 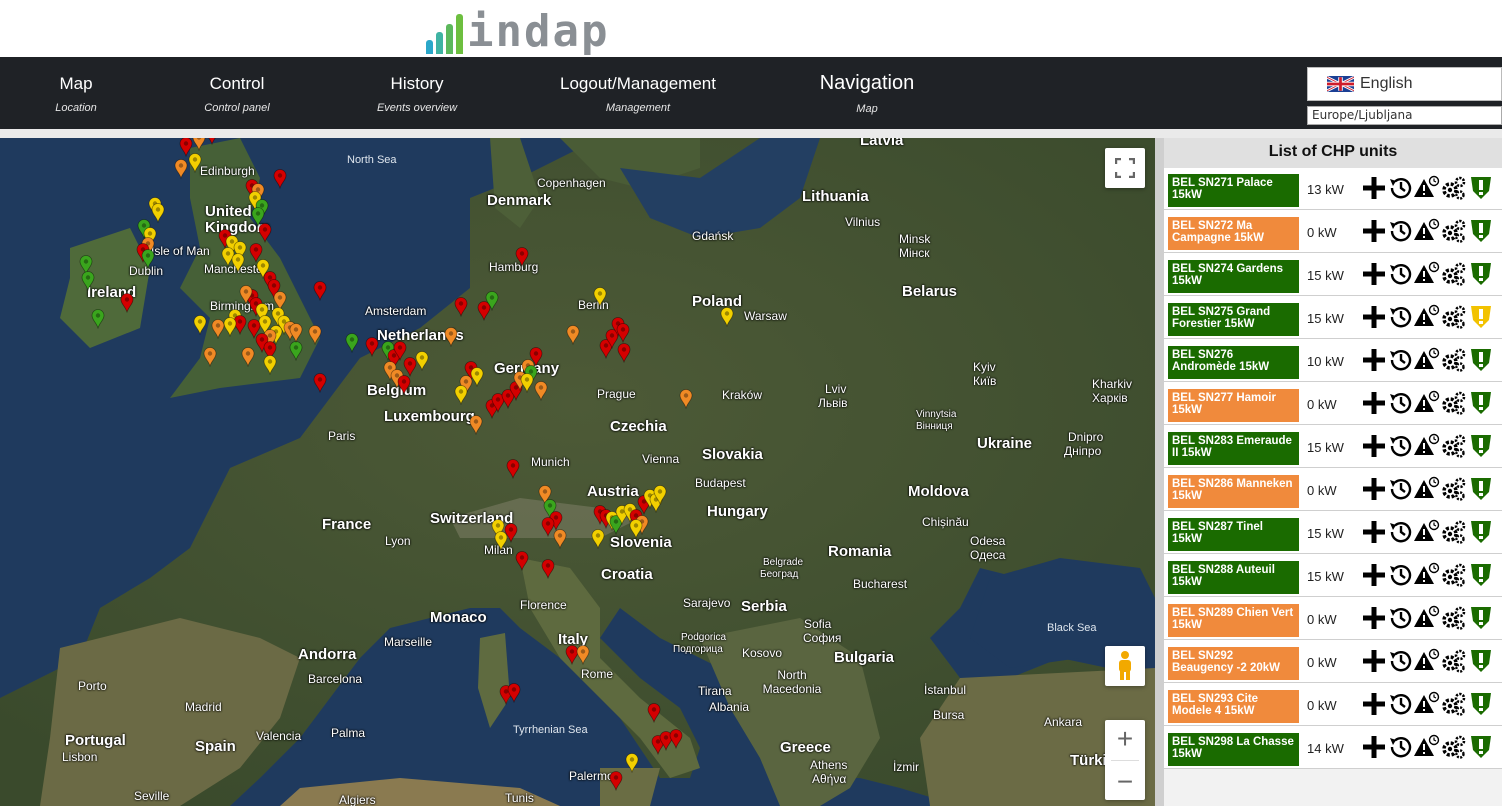 What do you see at coordinates (1333, 532) in the screenshot?
I see `unit-row: BEL SN287 Tinel 15kW 15 kW` at bounding box center [1333, 532].